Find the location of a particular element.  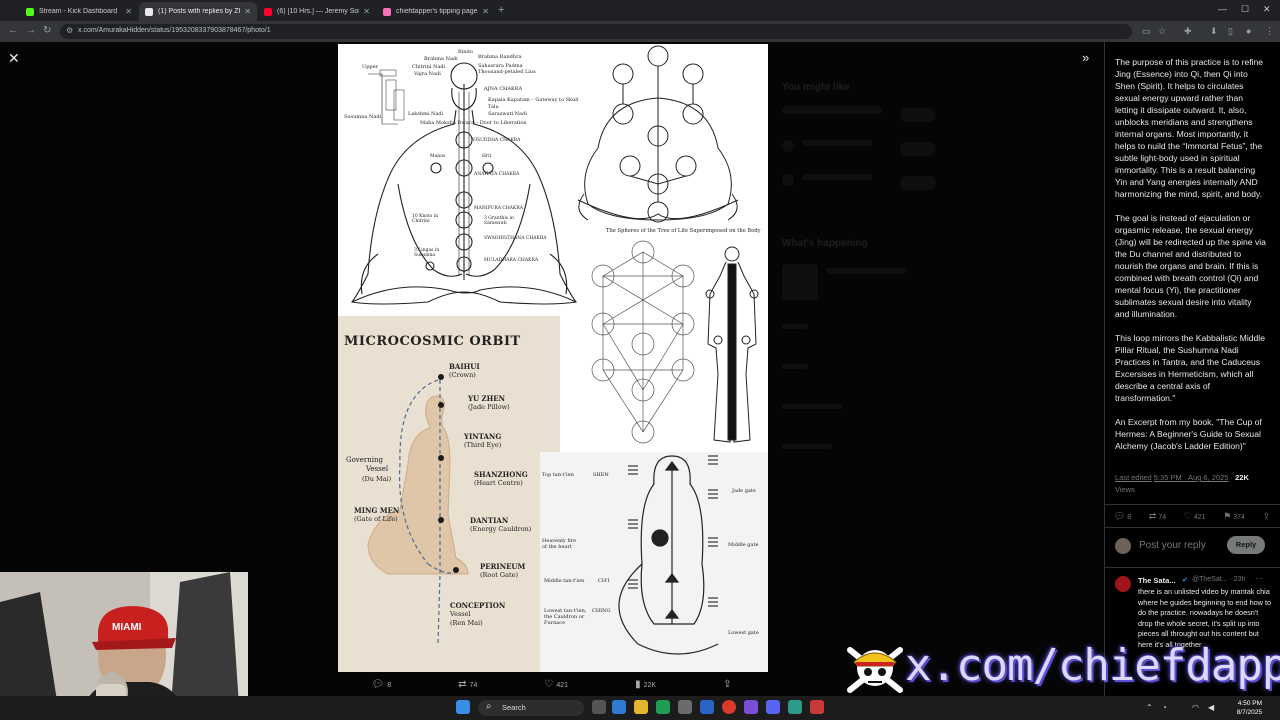

photo-repost-button: ⇄ 74 is located at coordinates (467, 684).